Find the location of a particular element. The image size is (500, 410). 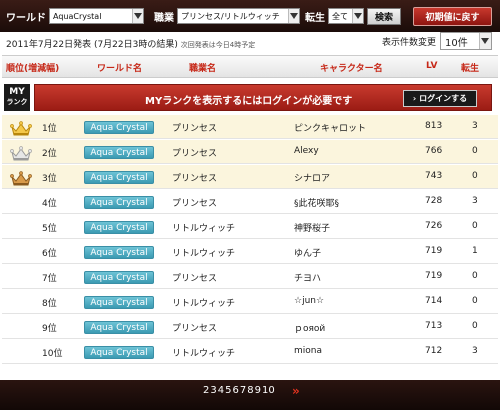

my-rank-box-line2: ランク is located at coordinates (17, 102).